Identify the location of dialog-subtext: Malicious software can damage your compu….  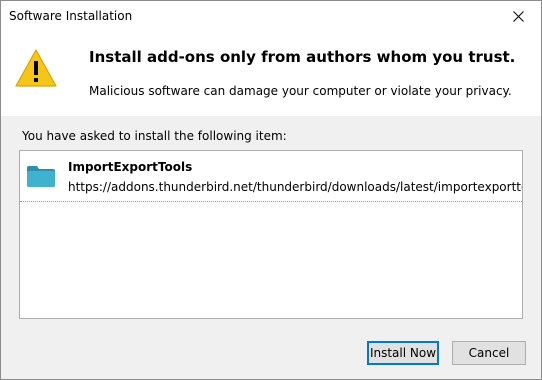
(300, 91).